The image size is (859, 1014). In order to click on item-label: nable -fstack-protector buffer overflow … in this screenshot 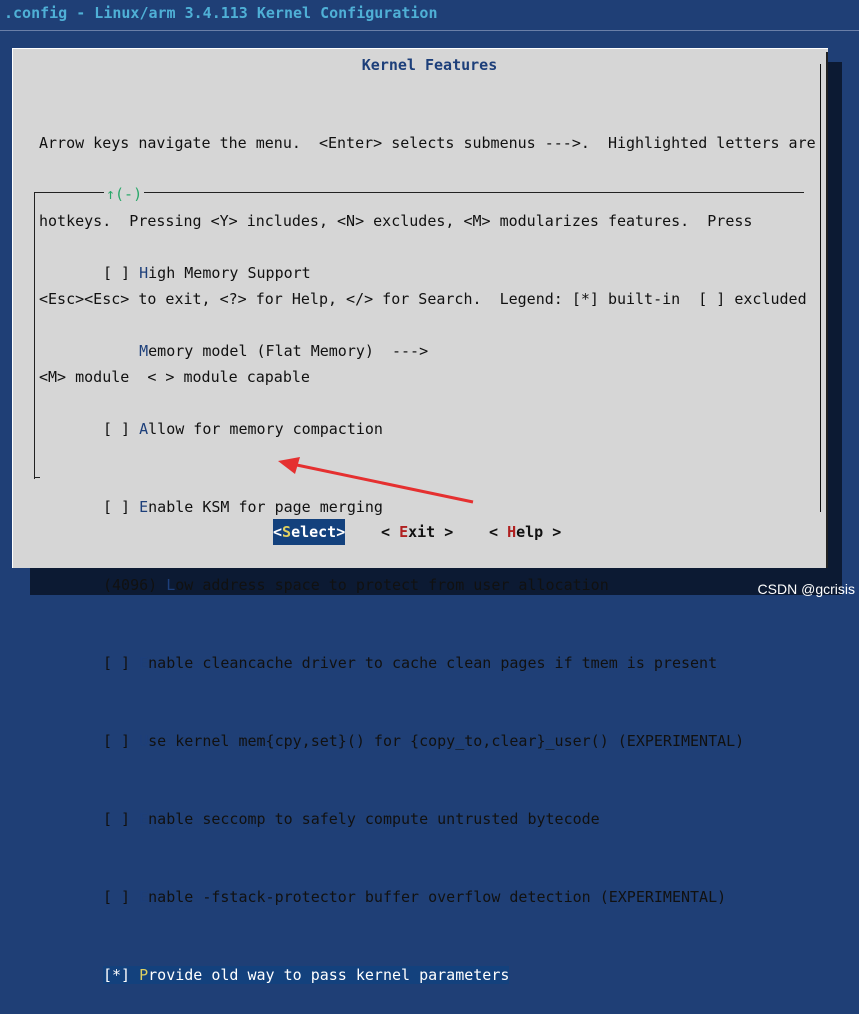, I will do `click(437, 897)`.